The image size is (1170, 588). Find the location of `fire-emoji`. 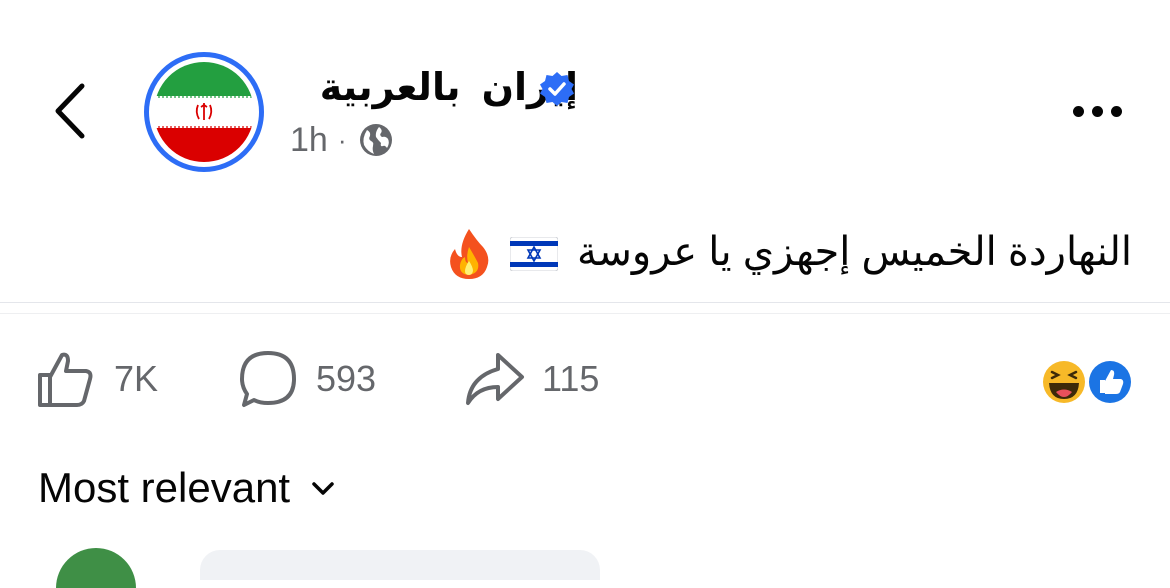

fire-emoji is located at coordinates (469, 254).